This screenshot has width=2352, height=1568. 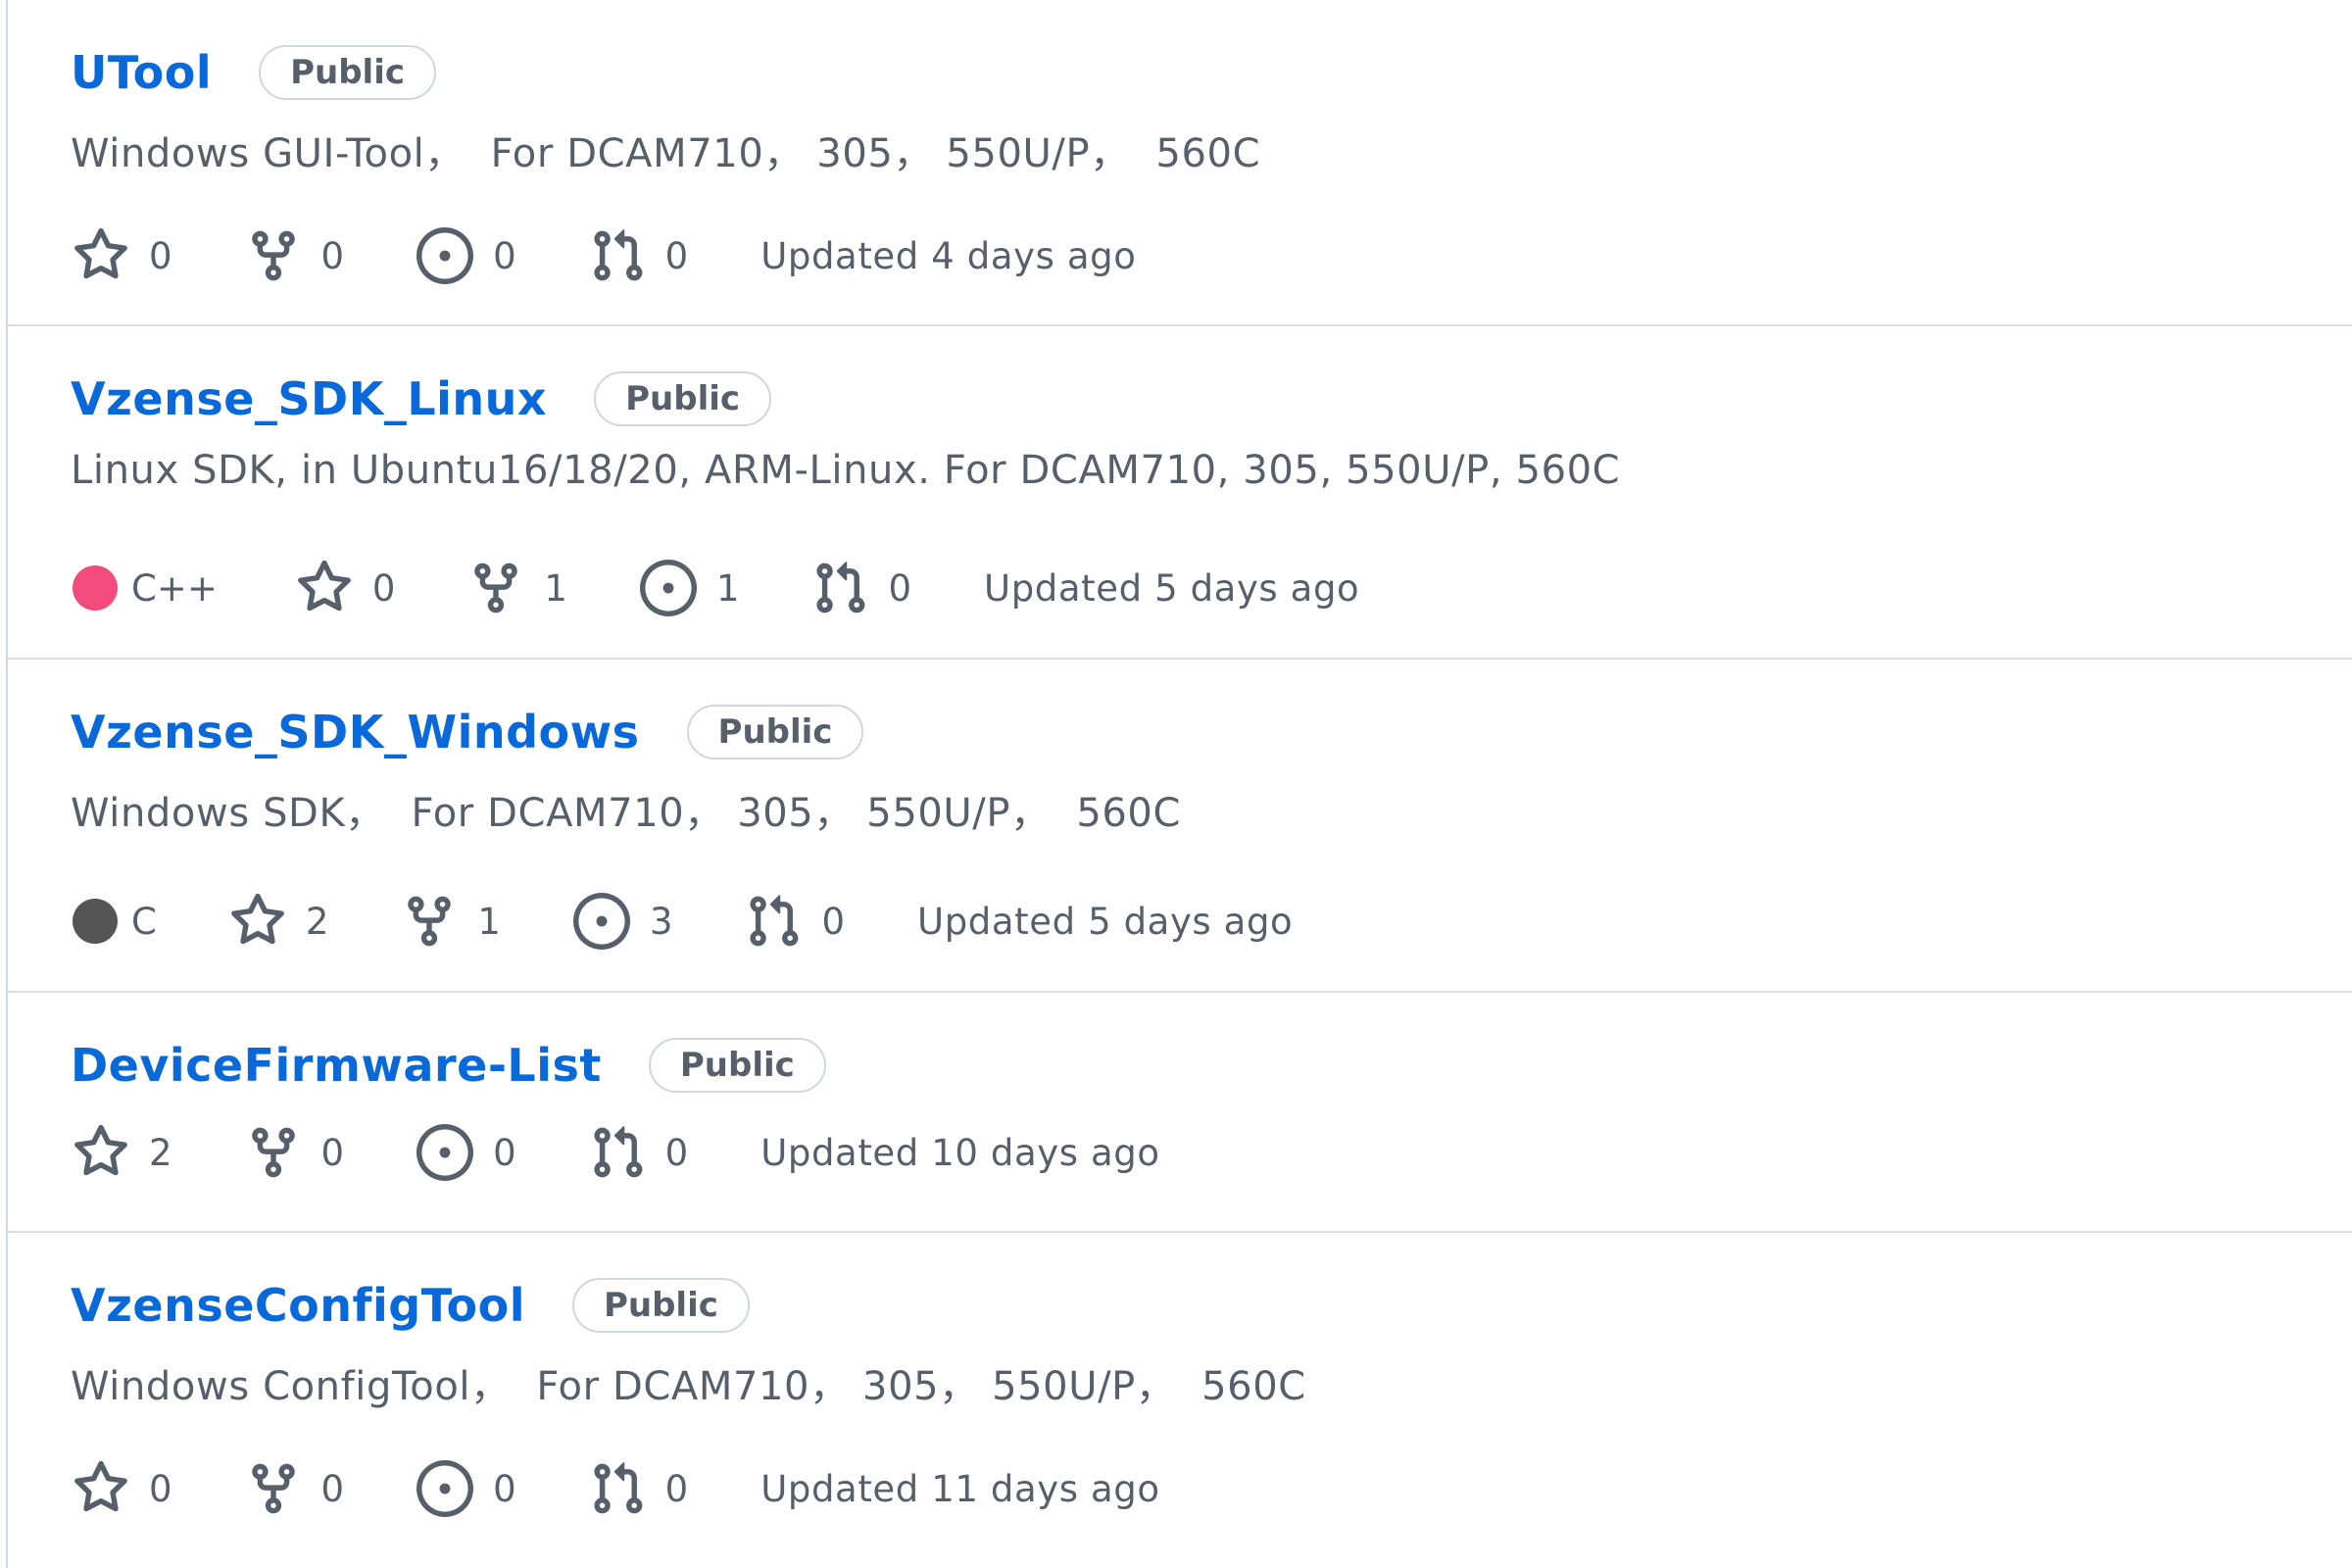 I want to click on updated-time: Updated 11 days ago, so click(x=960, y=1488).